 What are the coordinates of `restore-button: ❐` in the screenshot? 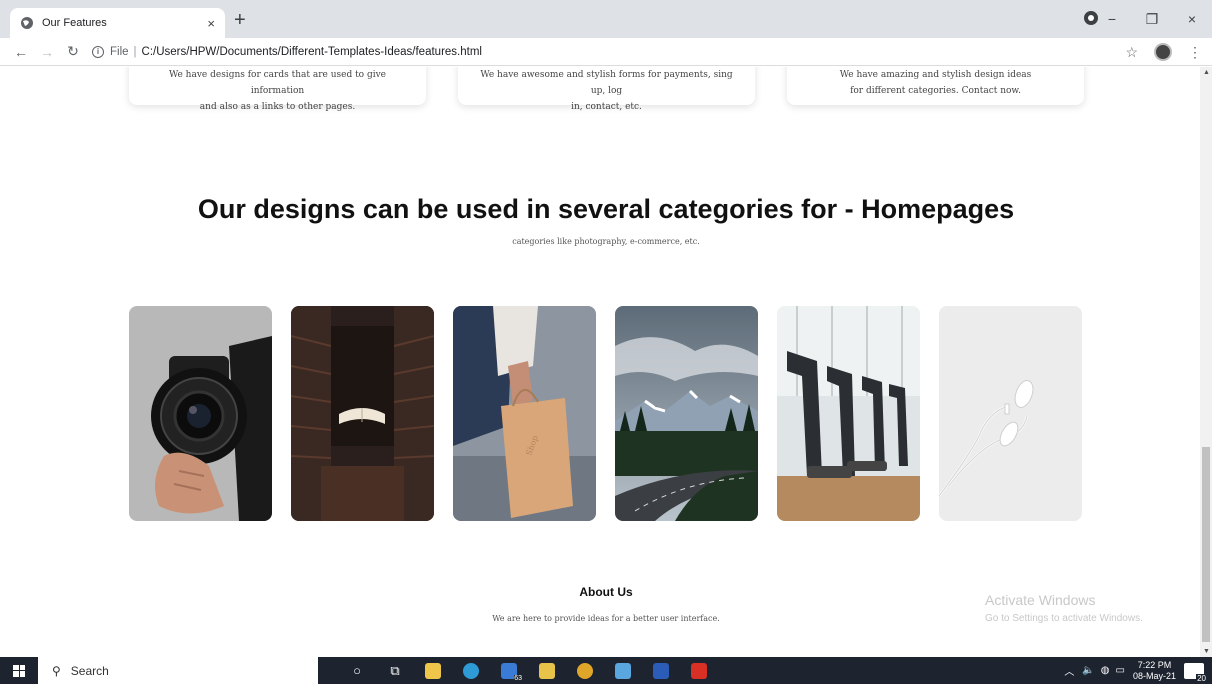 It's located at (1152, 19).